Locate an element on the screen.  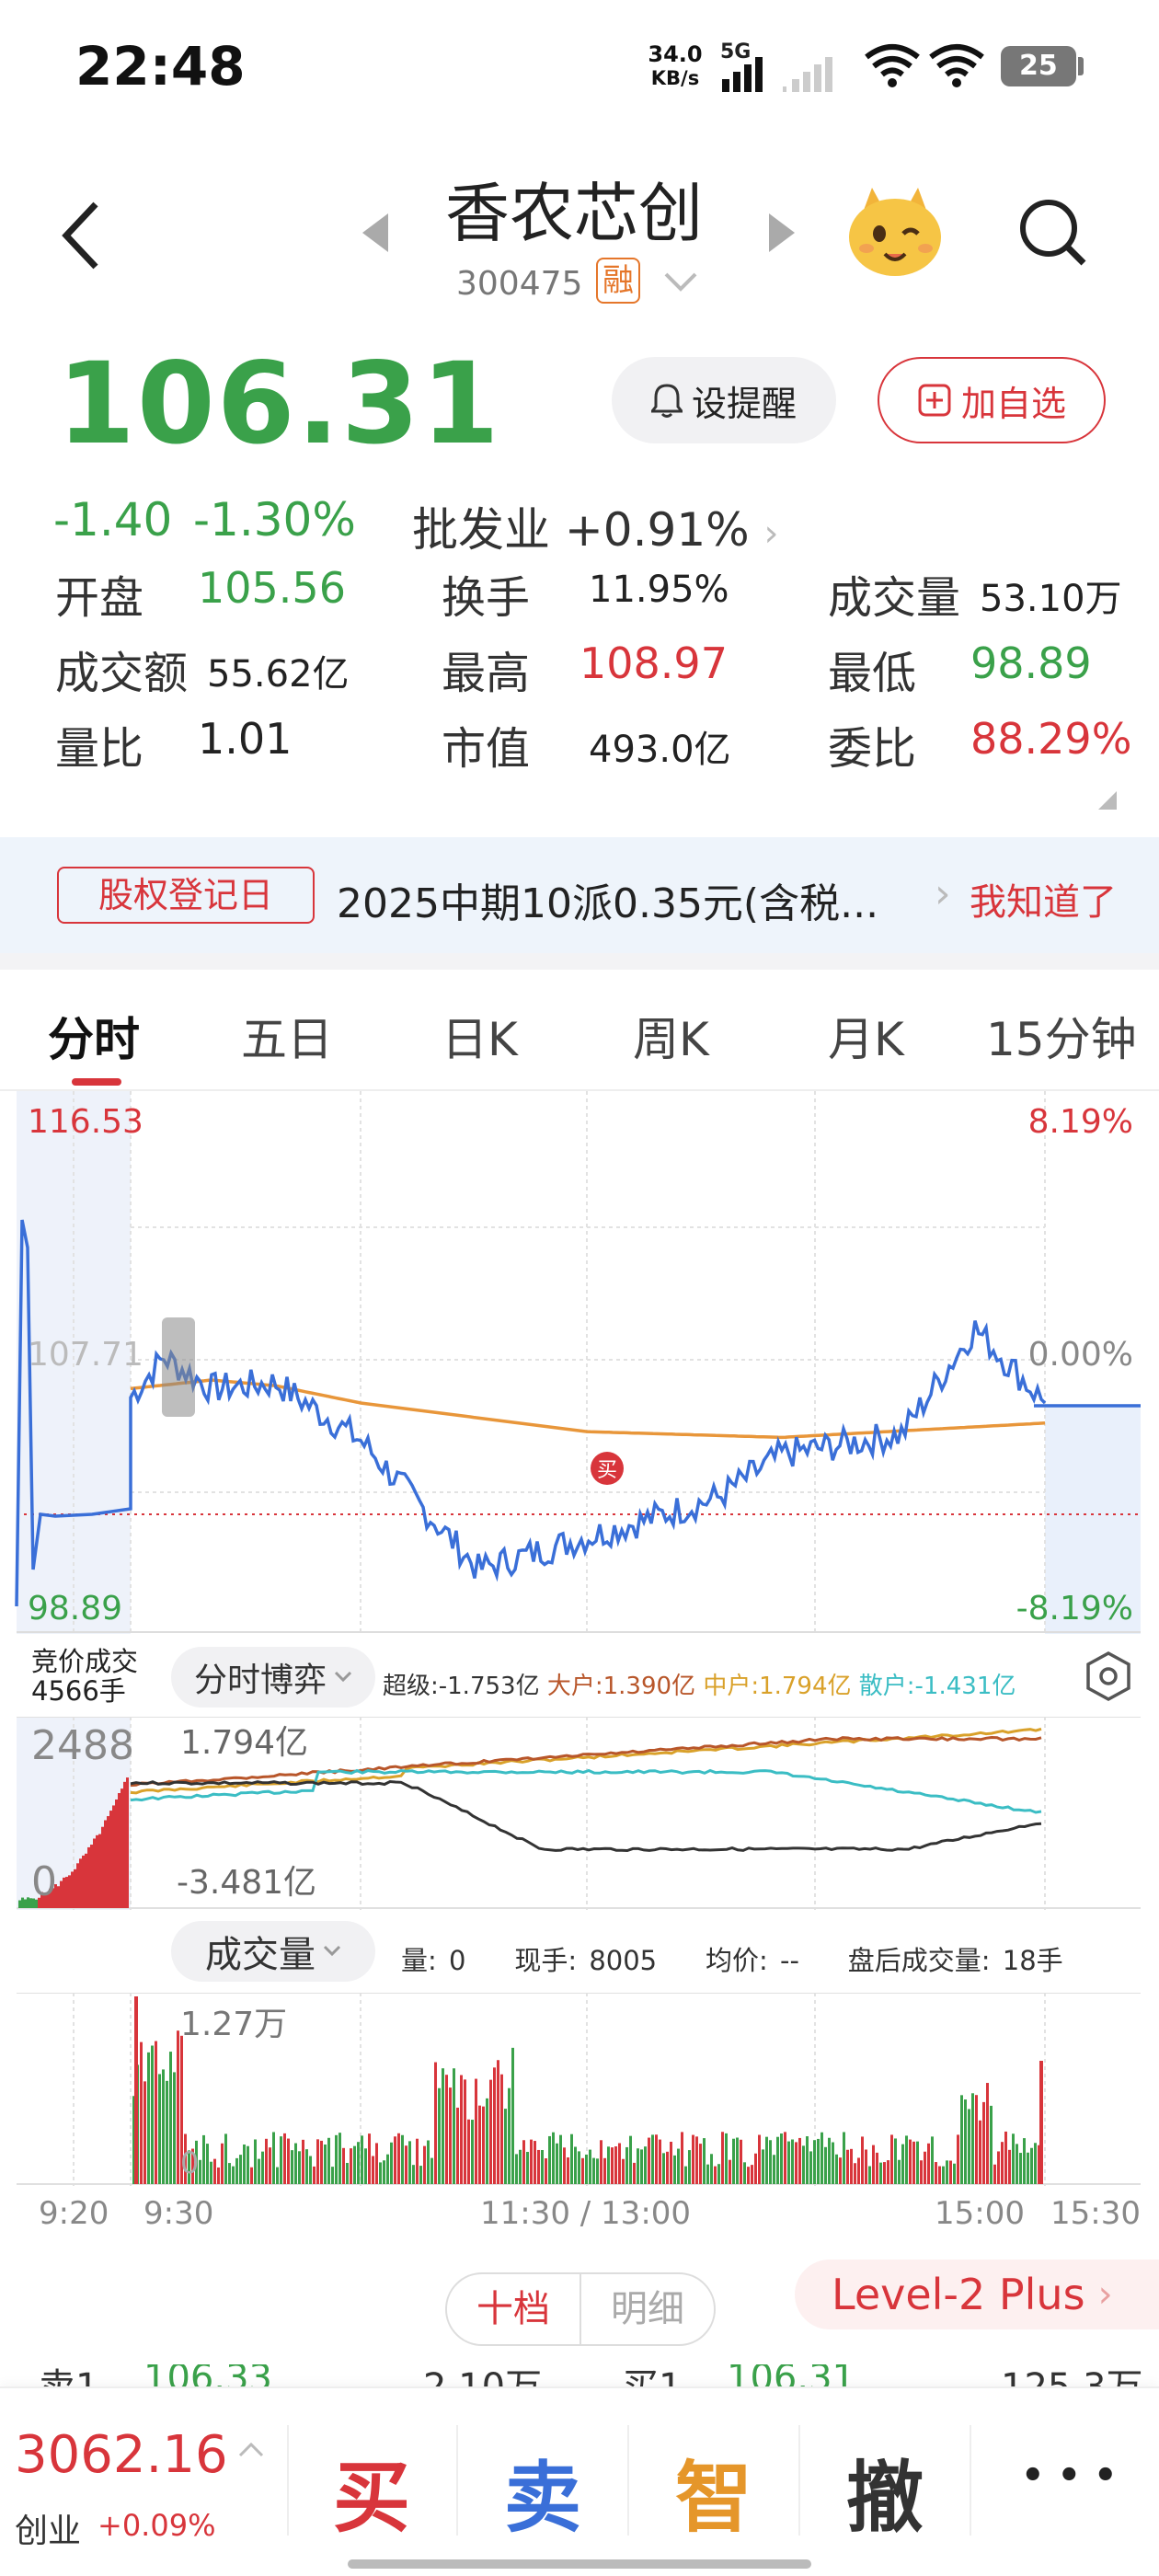
tab-daily-k: 日K is located at coordinates (480, 1036).